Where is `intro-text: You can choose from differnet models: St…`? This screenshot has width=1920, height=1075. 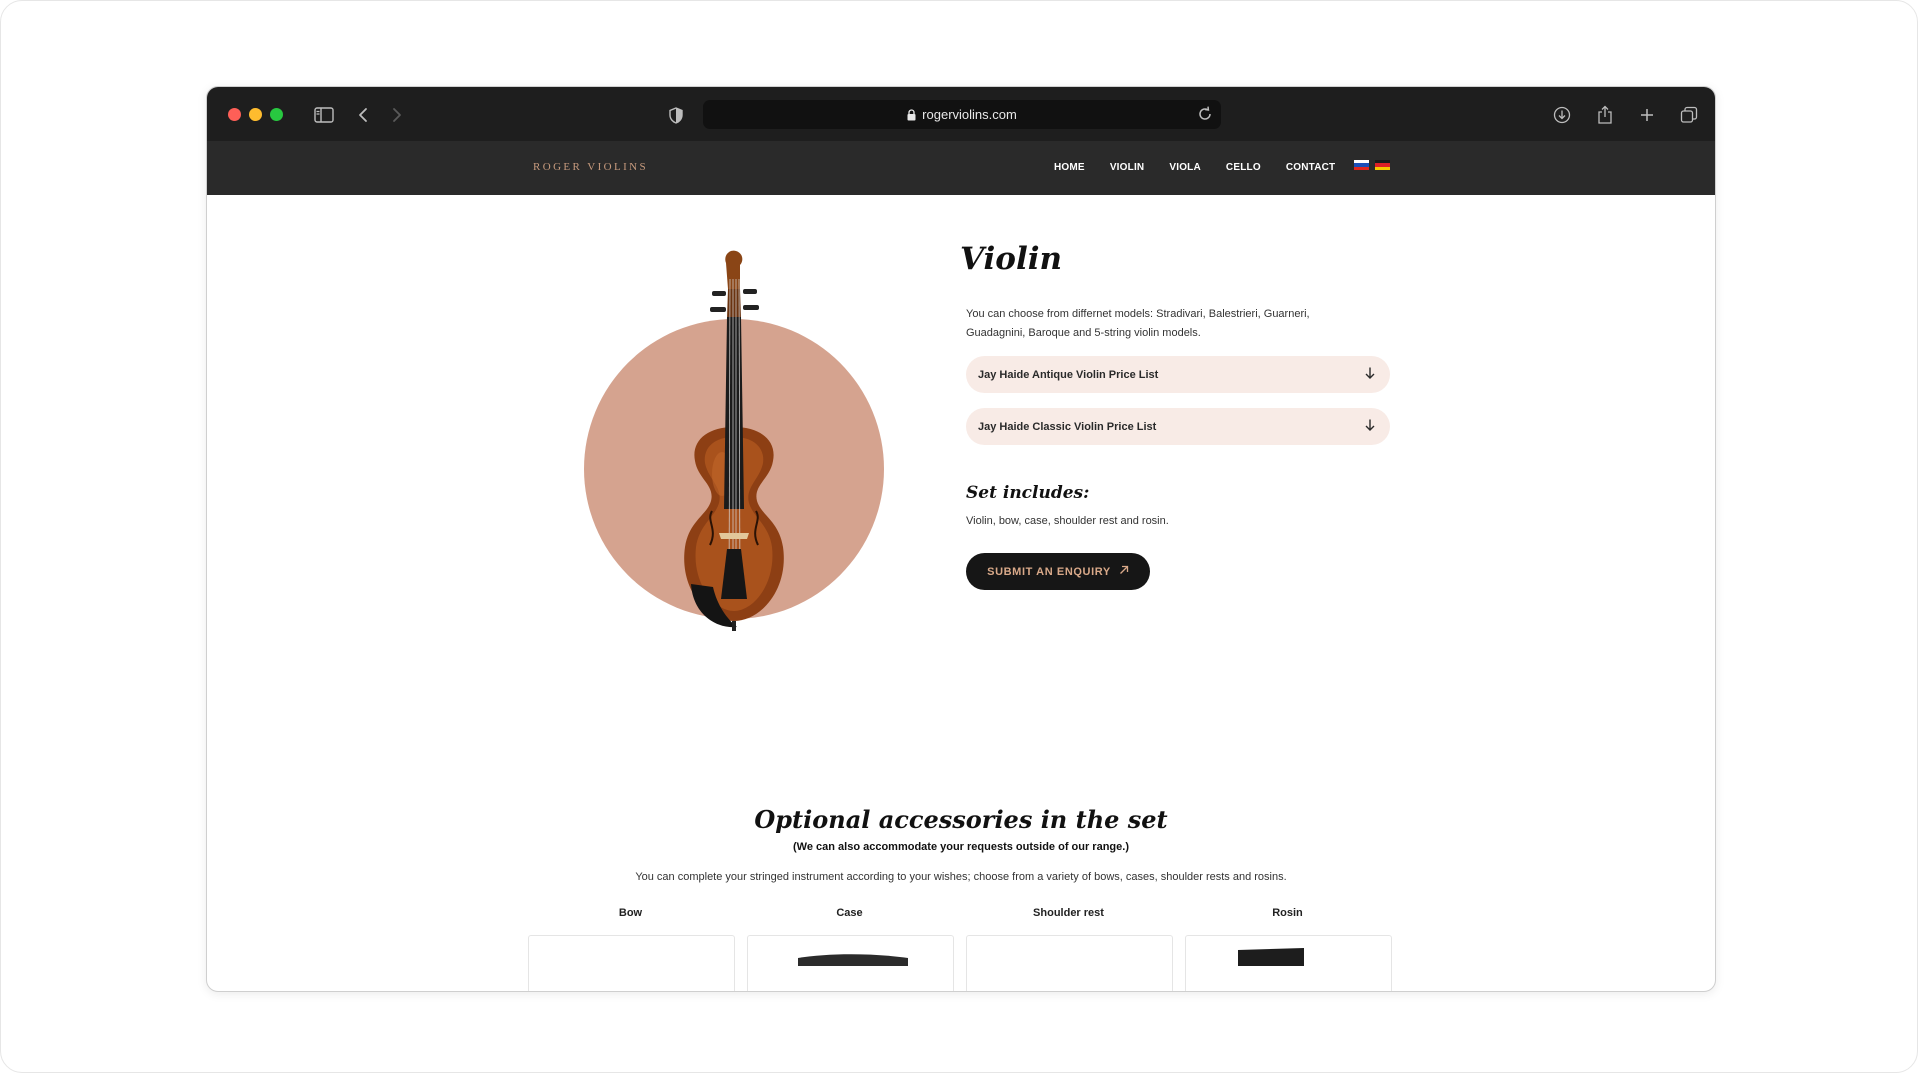
intro-text: You can choose from differnet models: St… is located at coordinates (1138, 323).